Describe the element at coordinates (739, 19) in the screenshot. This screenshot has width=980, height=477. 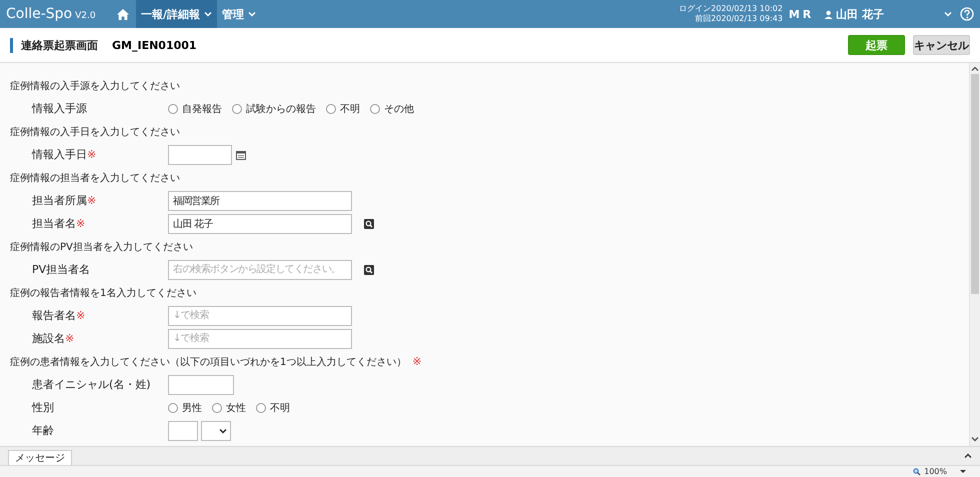
I see `previous-login-time: 前回2020/02/13 09:43` at that location.